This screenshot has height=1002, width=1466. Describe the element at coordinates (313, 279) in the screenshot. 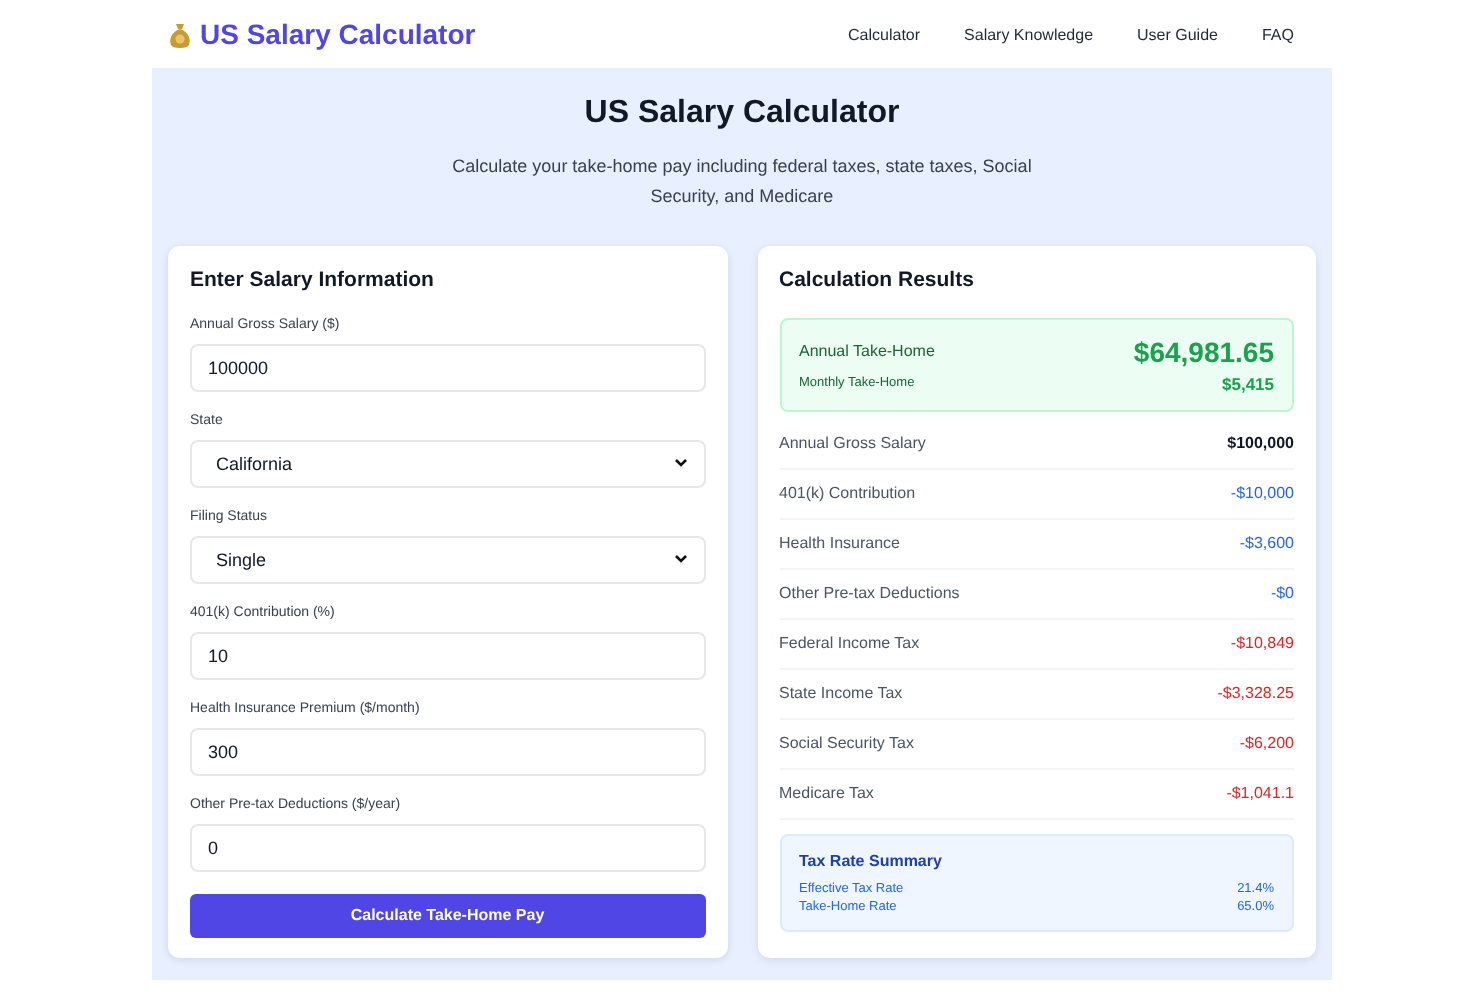

I see `card-title: Enter Salary Information` at that location.